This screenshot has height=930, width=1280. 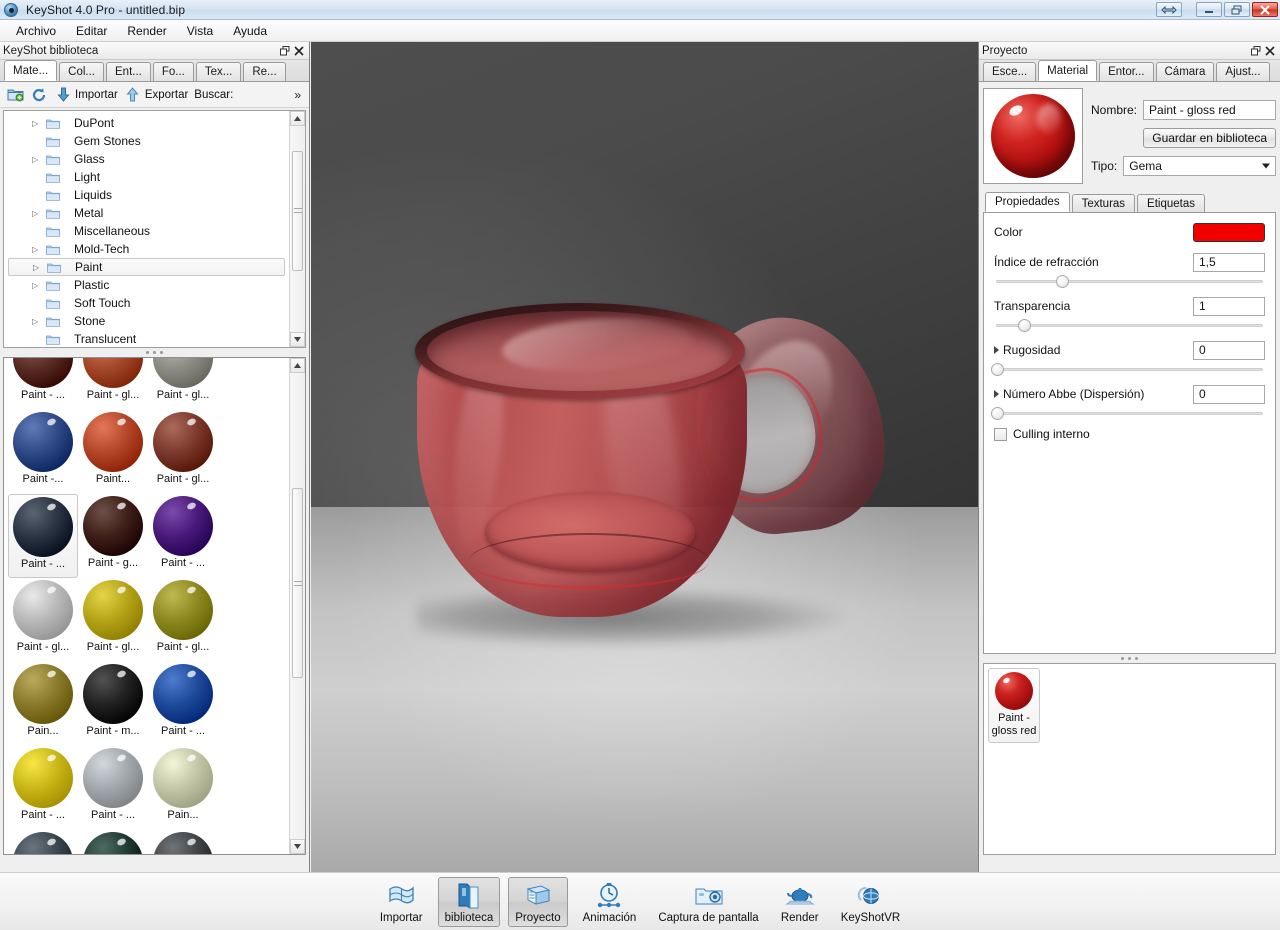 I want to click on subtab-texturas: Texturas, so click(x=1103, y=203).